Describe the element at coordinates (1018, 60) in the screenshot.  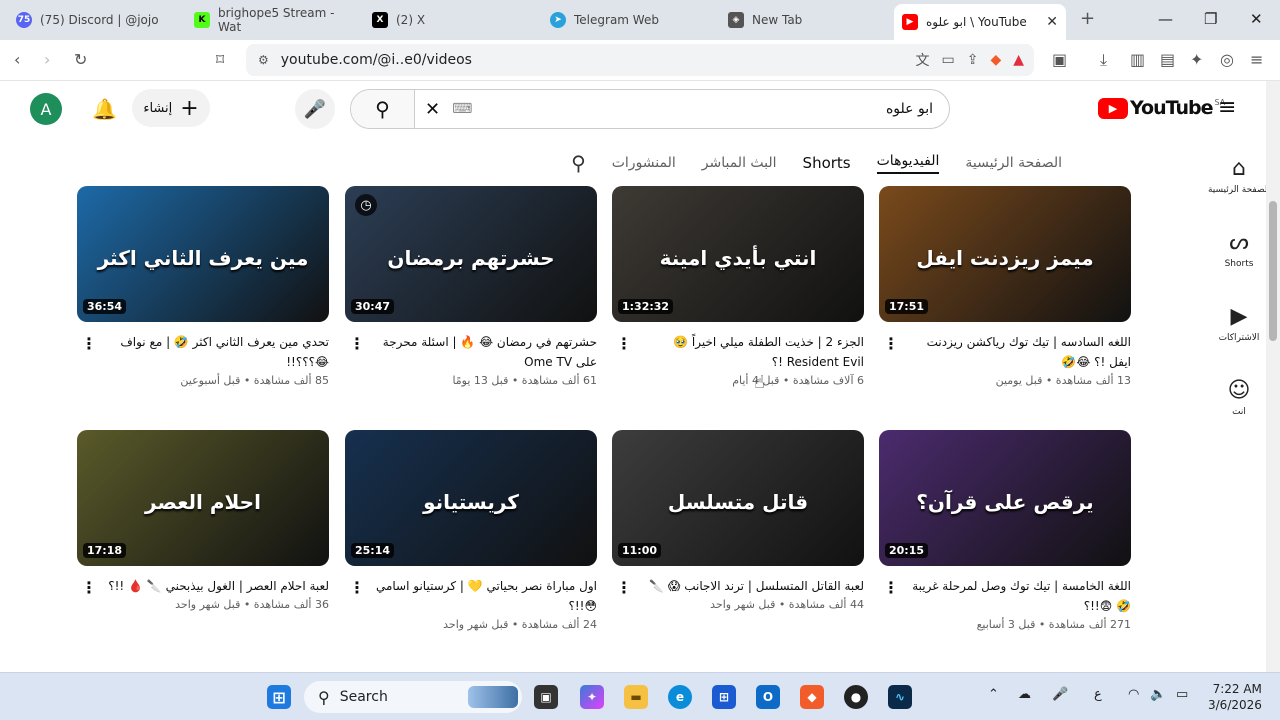
I see `brave-rewards-icon: ▲` at that location.